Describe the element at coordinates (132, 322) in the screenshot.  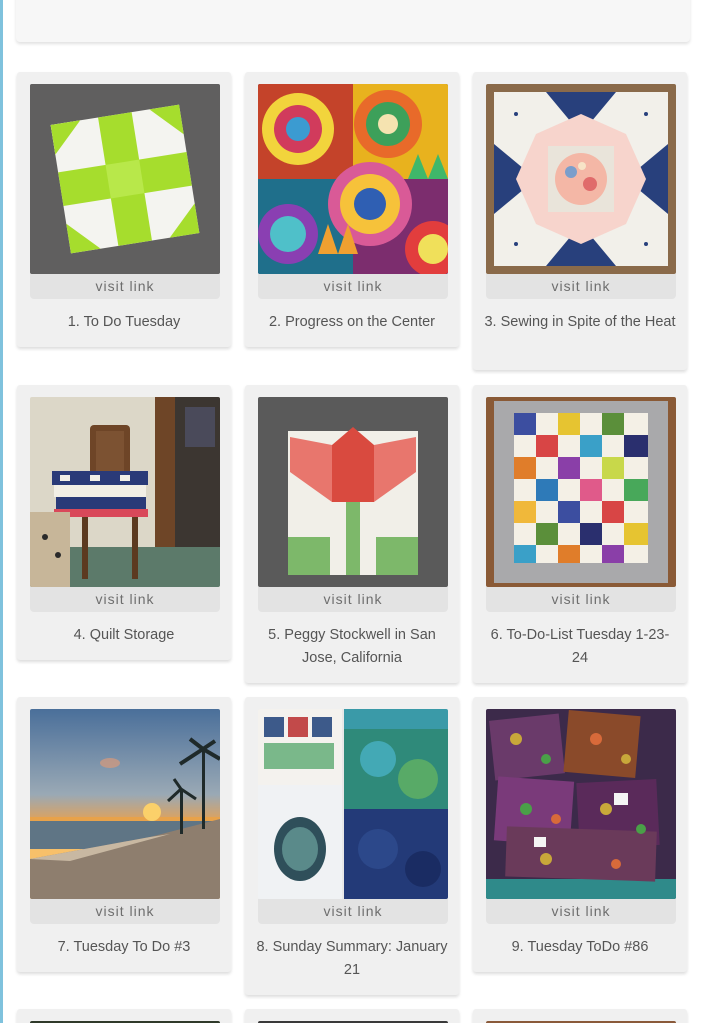
I see `item-title-text: To Do Tuesday` at that location.